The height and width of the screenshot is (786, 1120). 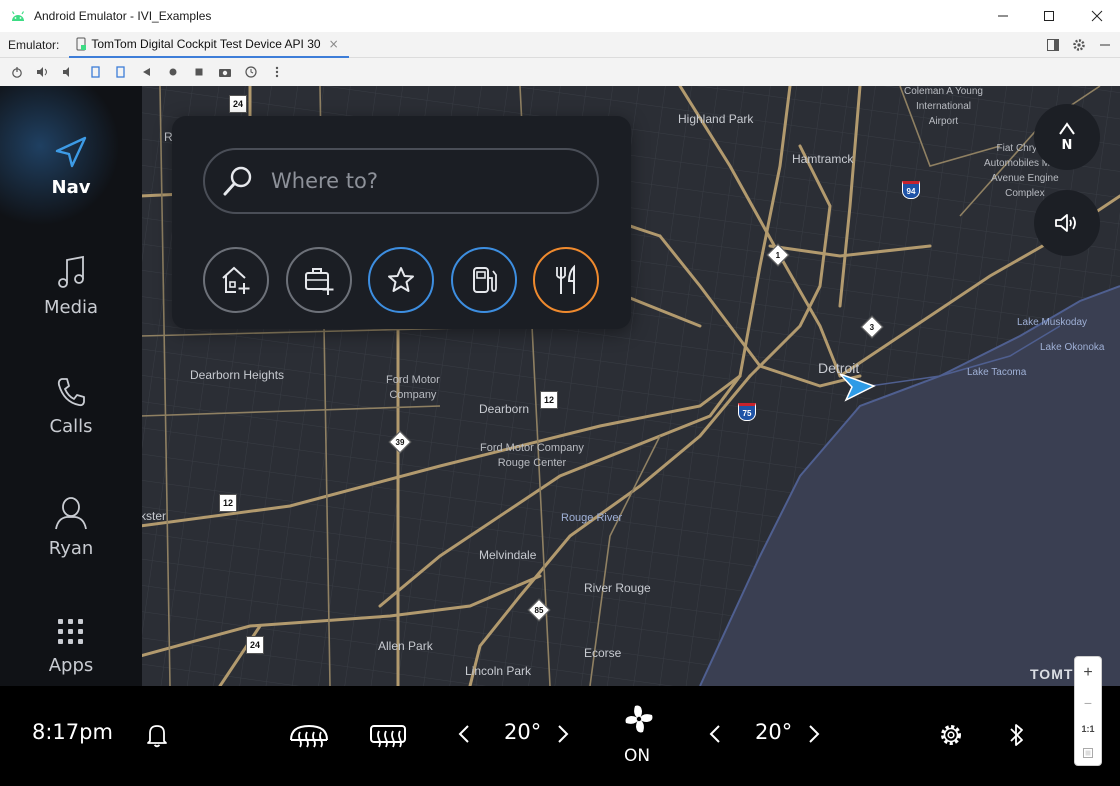 I want to click on restaurant-icon, so click(x=565, y=279).